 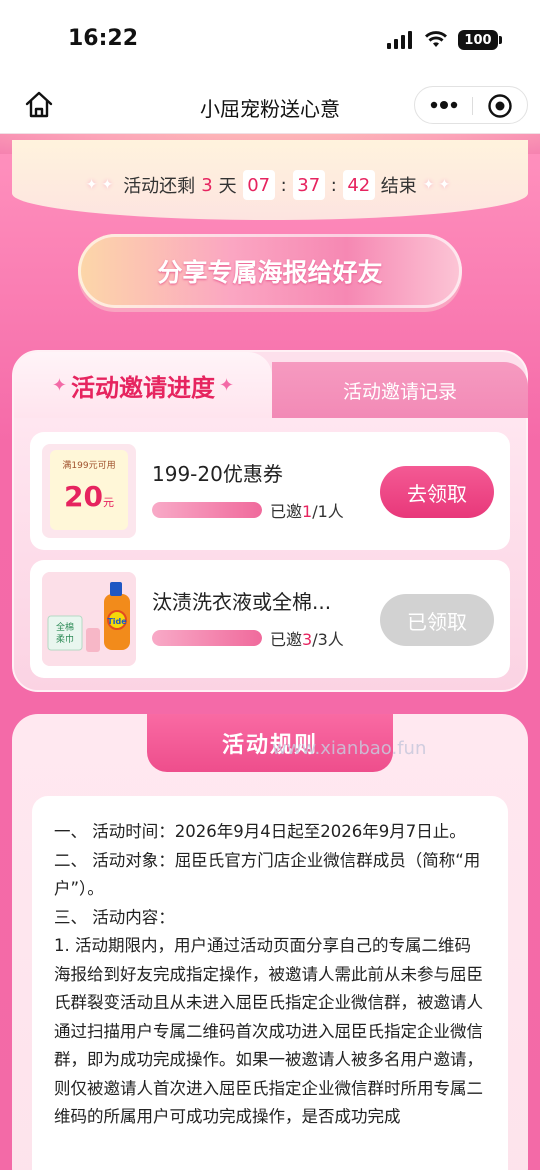 I want to click on coupon-amount-value: 20, so click(x=83, y=496).